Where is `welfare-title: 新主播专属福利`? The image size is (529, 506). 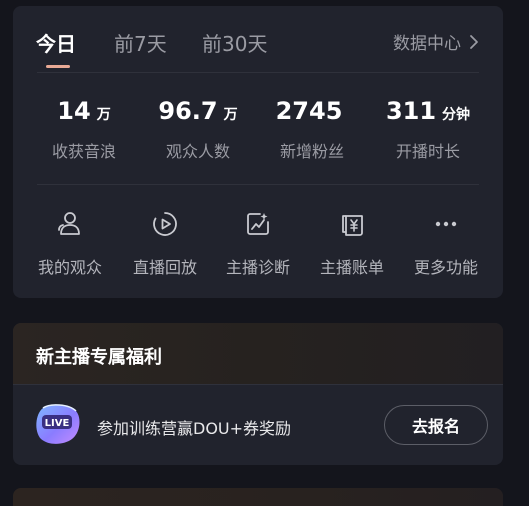
welfare-title: 新主播专属福利 is located at coordinates (99, 357).